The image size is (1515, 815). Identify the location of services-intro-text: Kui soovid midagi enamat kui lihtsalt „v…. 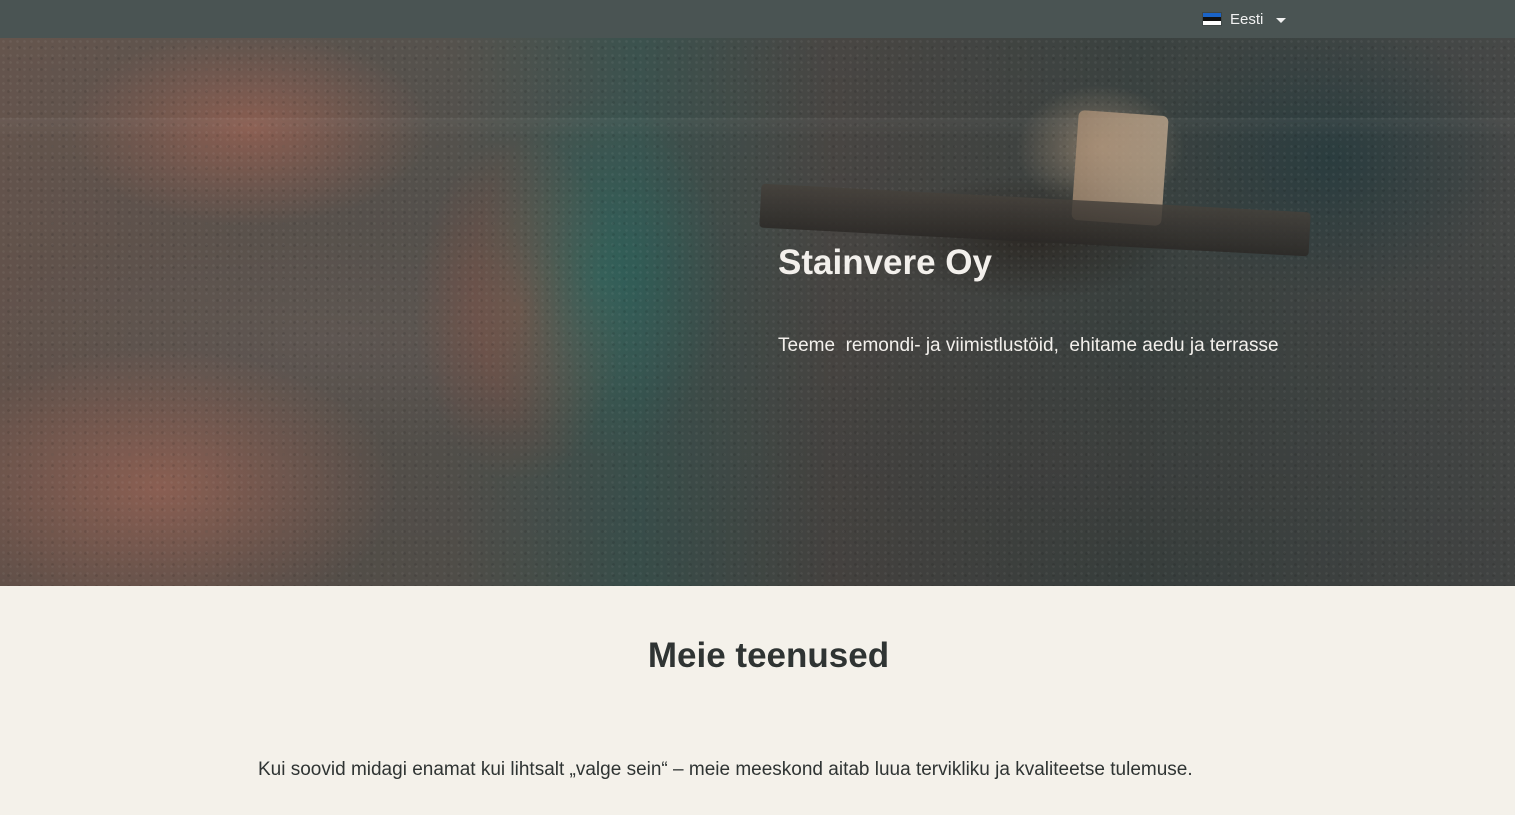
(725, 769).